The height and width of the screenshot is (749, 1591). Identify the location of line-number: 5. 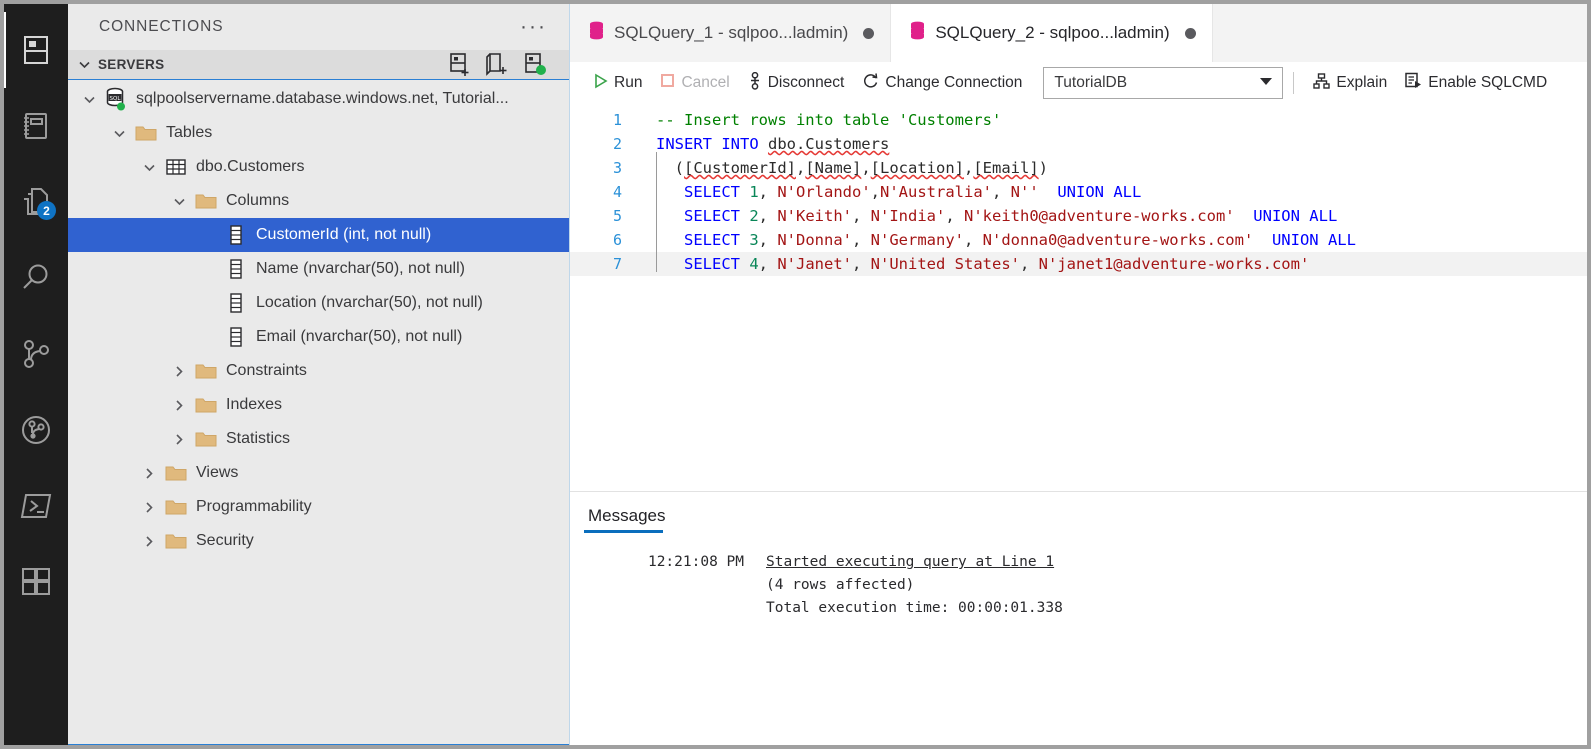
(617, 216).